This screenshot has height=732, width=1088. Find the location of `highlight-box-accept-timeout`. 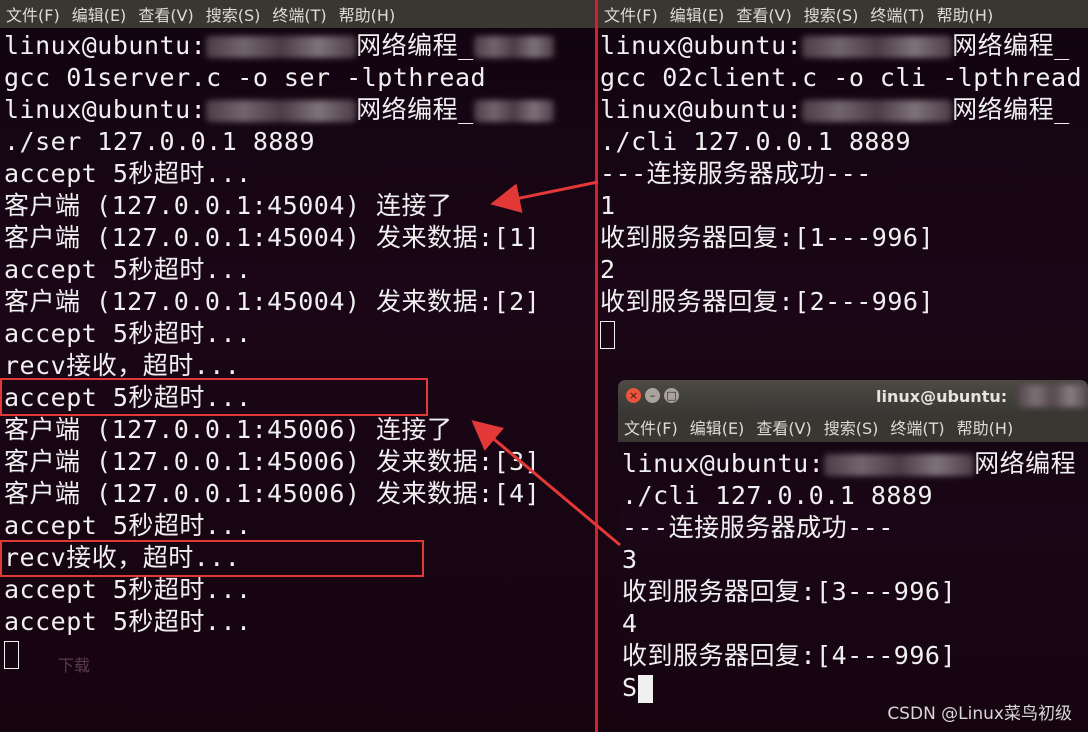

highlight-box-accept-timeout is located at coordinates (214, 397).